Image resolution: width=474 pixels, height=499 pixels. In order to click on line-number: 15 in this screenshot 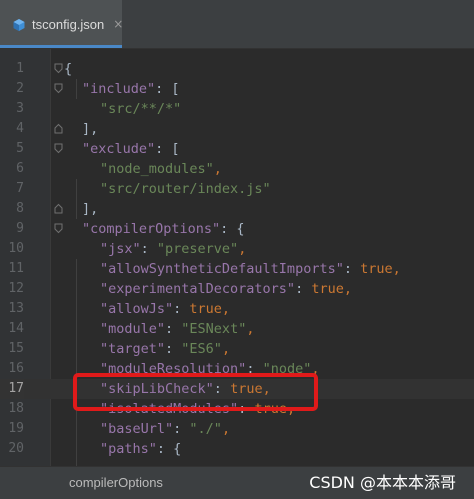, I will do `click(16, 348)`.